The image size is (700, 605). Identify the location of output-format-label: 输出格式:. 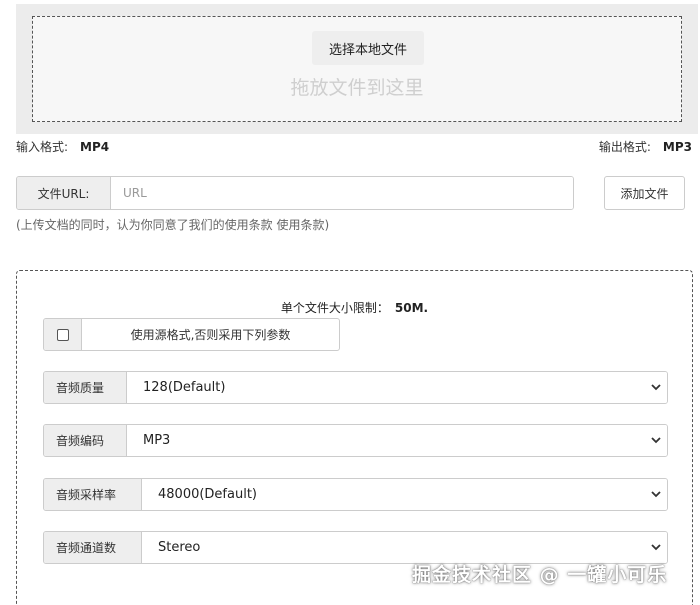
(624, 147).